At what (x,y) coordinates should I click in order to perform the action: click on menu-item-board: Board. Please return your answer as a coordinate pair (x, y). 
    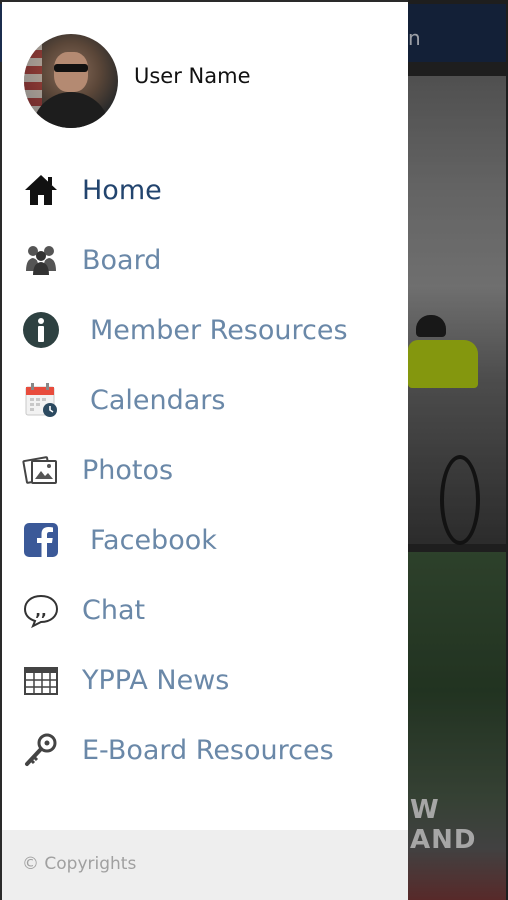
    Looking at the image, I should click on (205, 257).